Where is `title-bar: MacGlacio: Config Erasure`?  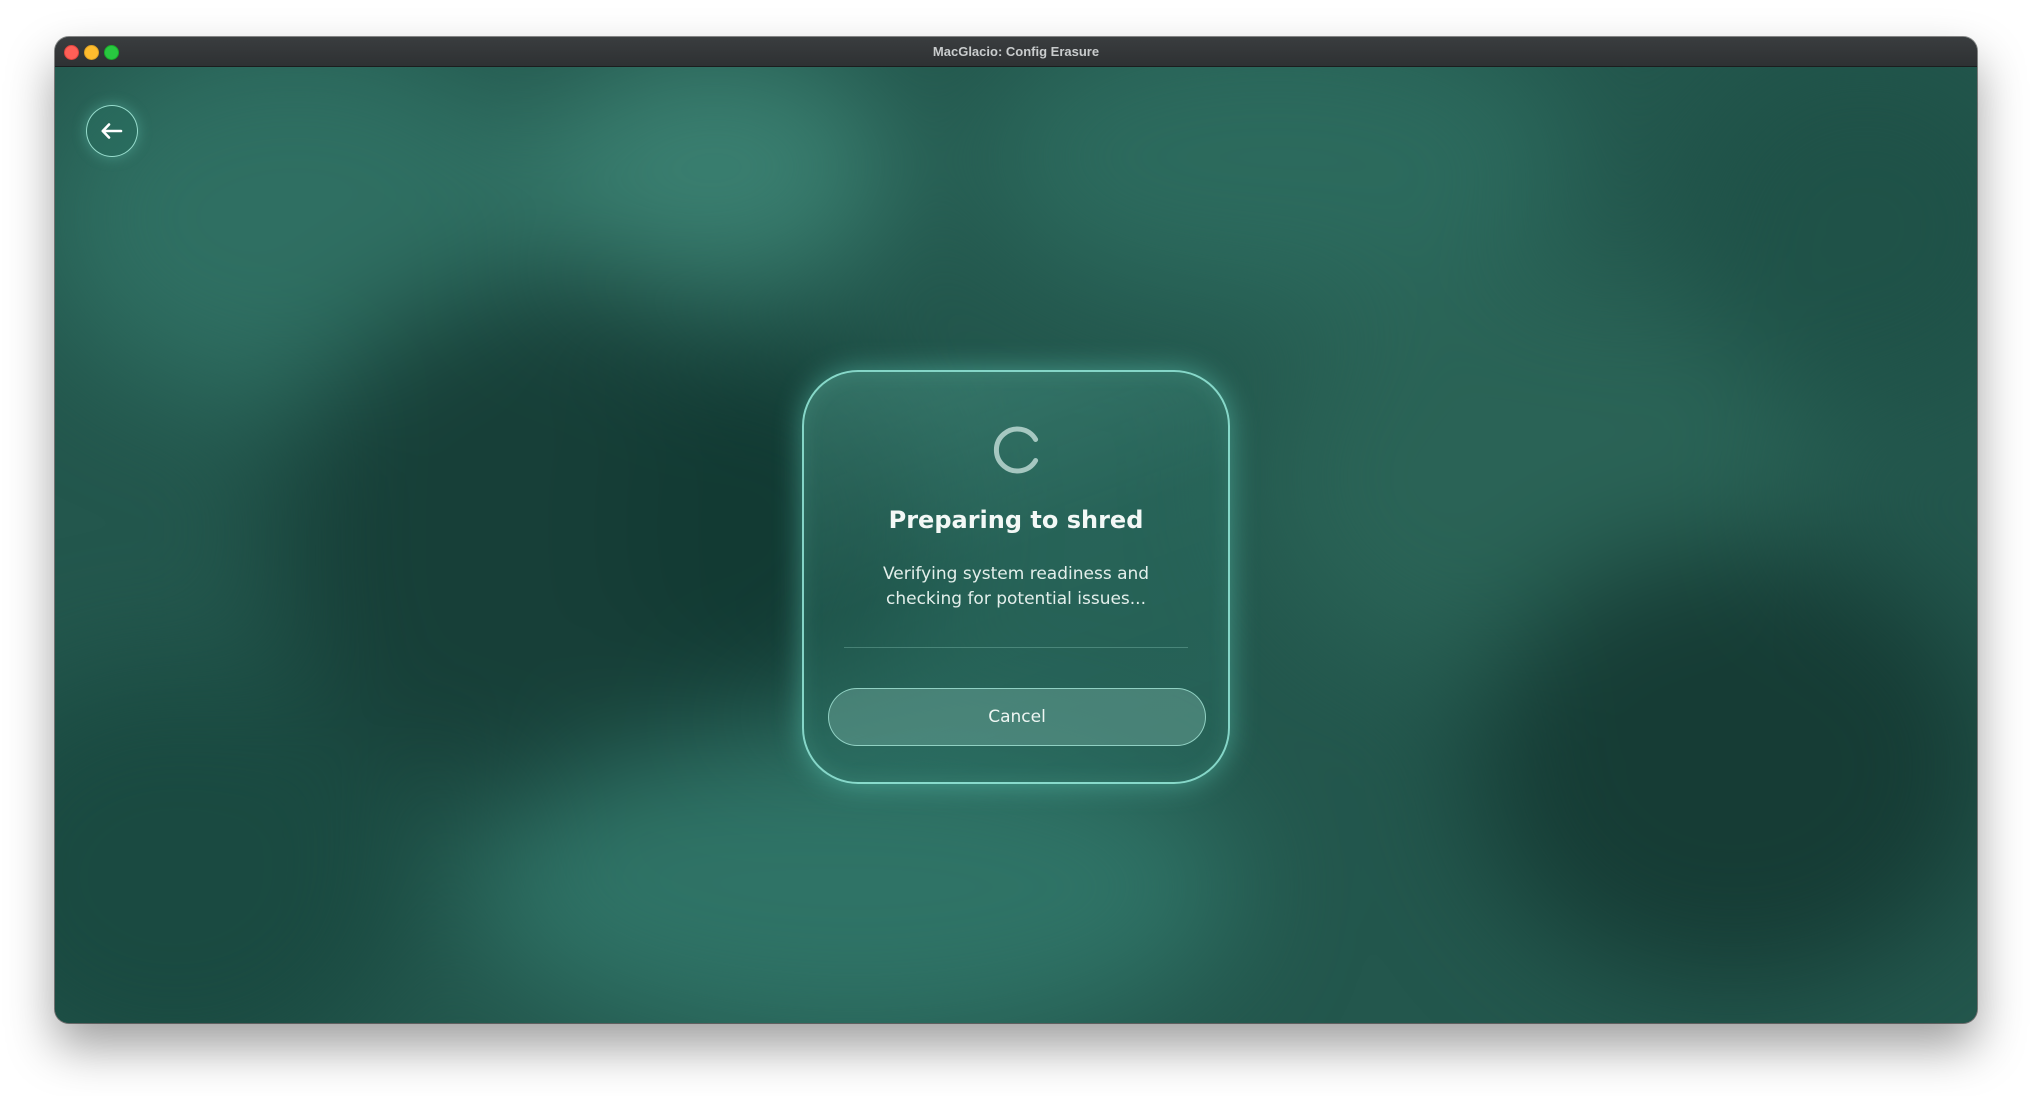
title-bar: MacGlacio: Config Erasure is located at coordinates (1016, 52).